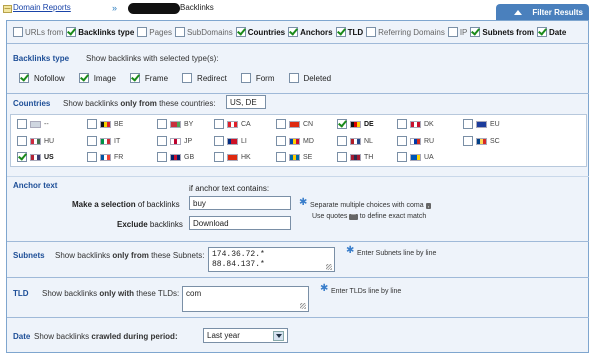 The width and height of the screenshot is (589, 353). What do you see at coordinates (245, 299) in the screenshot?
I see `tld-textarea: com` at bounding box center [245, 299].